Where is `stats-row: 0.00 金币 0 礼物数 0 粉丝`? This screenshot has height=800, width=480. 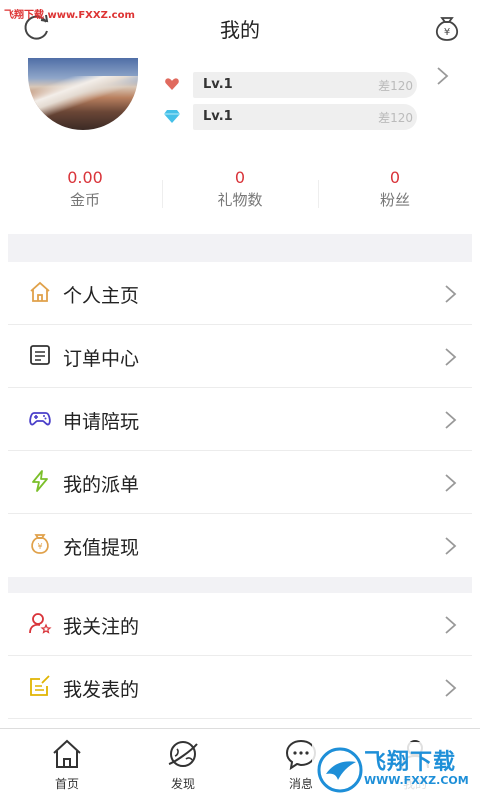
stats-row: 0.00 金币 0 礼物数 0 粉丝 is located at coordinates (240, 194).